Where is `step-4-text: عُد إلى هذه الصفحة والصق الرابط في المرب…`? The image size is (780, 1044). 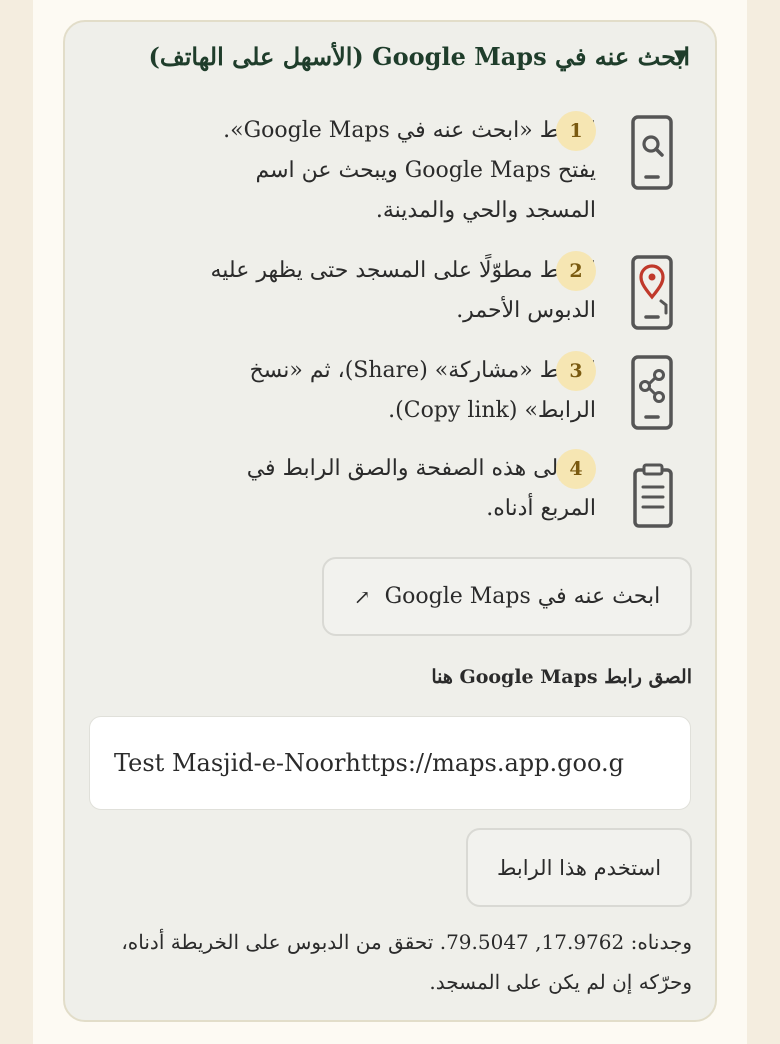 step-4-text: عُد إلى هذه الصفحة والصق الرابط في المرب… is located at coordinates (421, 488).